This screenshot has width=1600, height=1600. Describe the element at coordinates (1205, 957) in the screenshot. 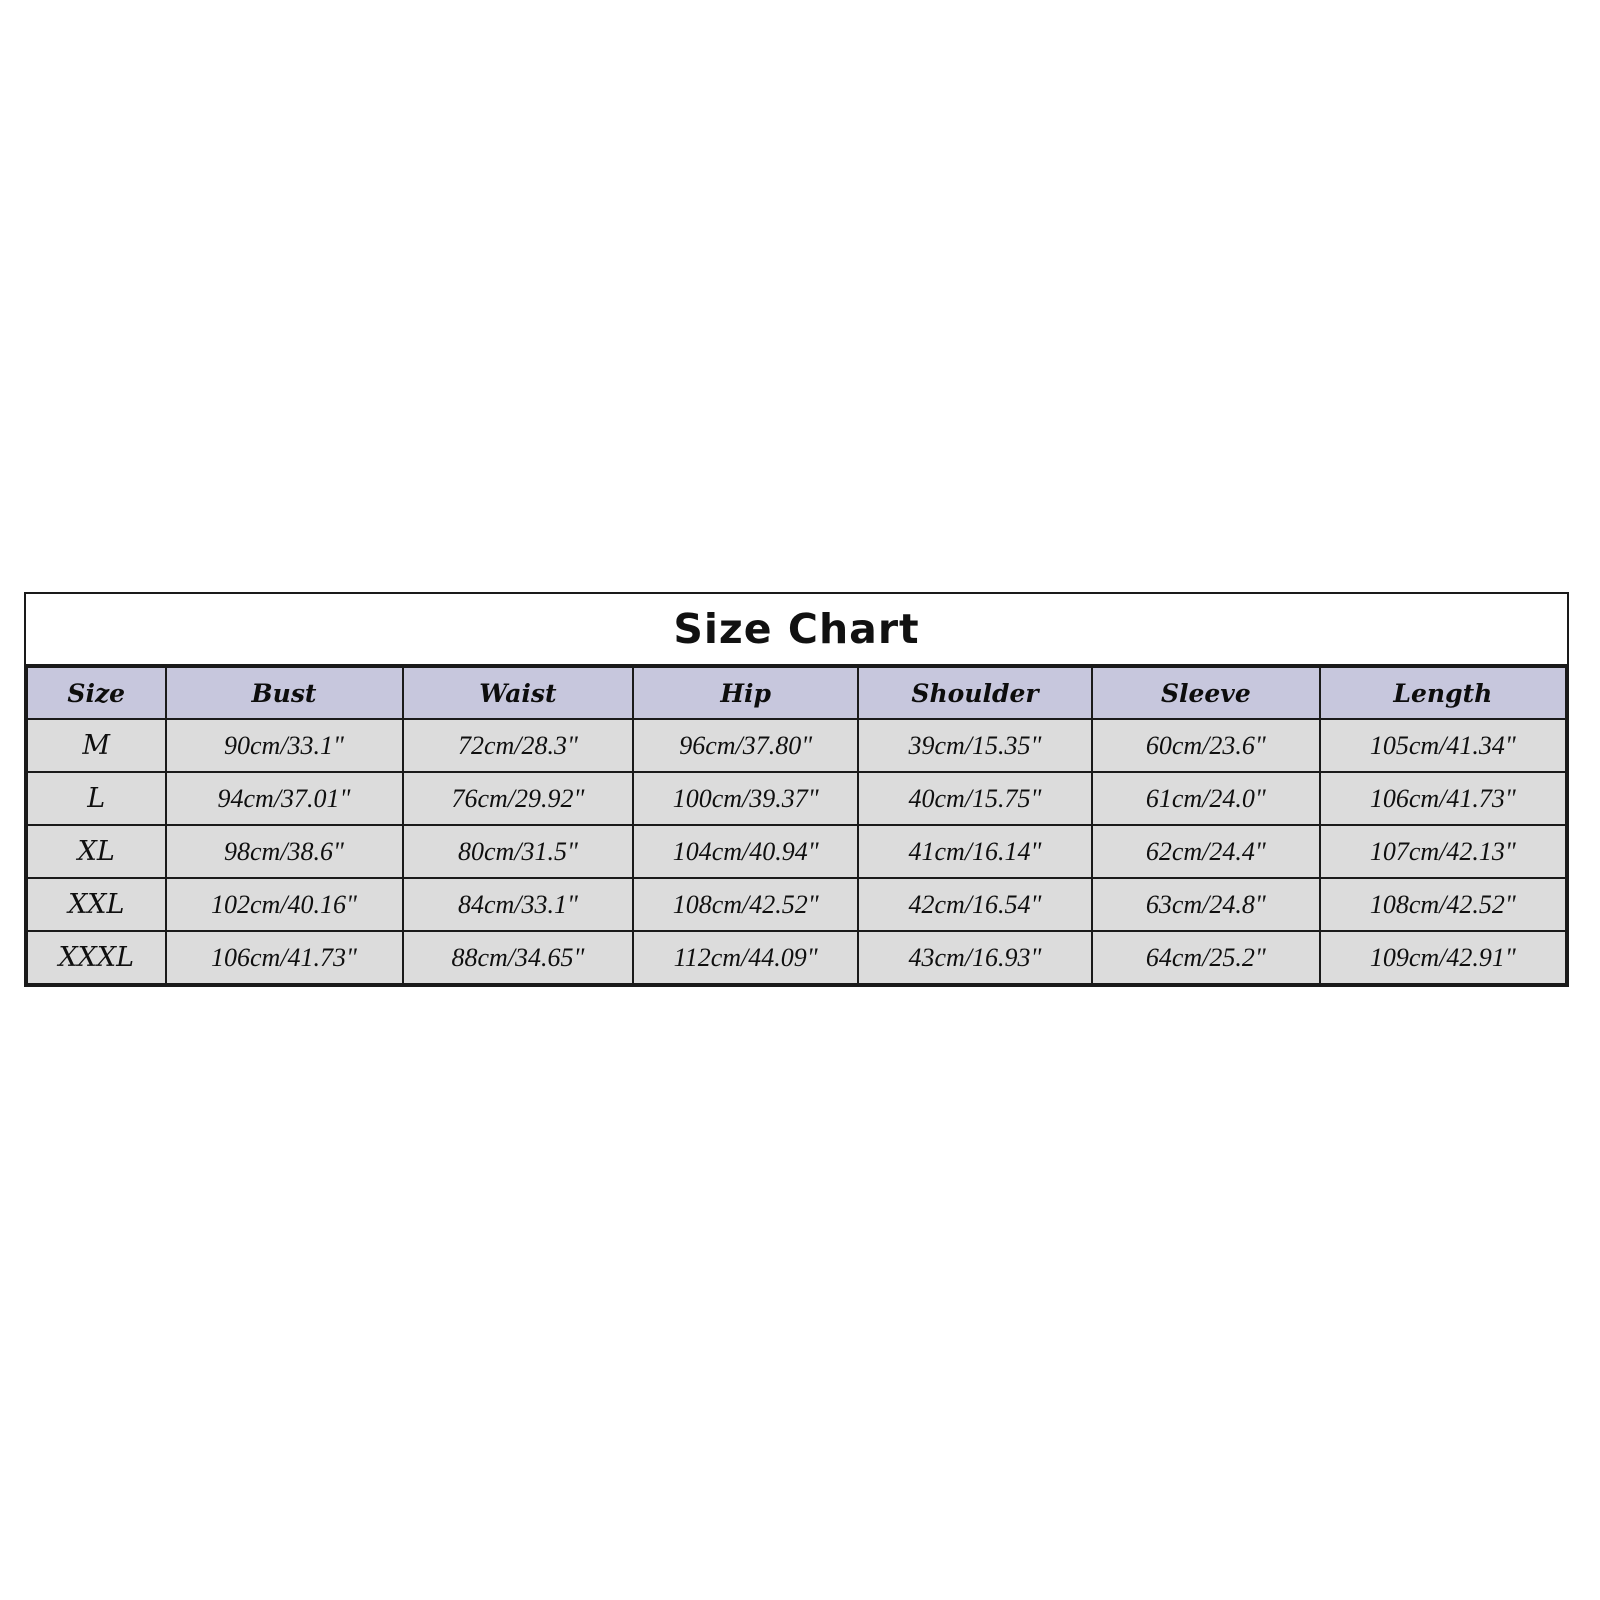

I see `cell-sleeve: 64cm/25.2"` at that location.